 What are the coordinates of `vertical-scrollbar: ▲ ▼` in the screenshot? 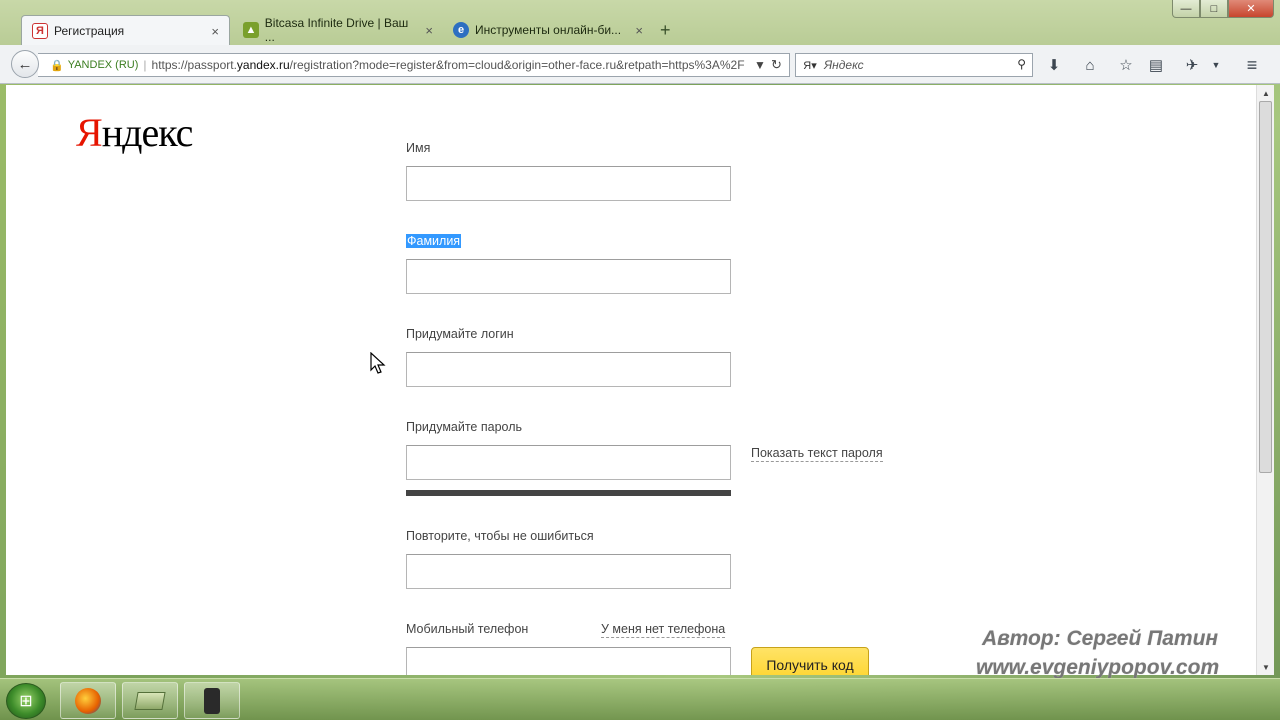 It's located at (1265, 380).